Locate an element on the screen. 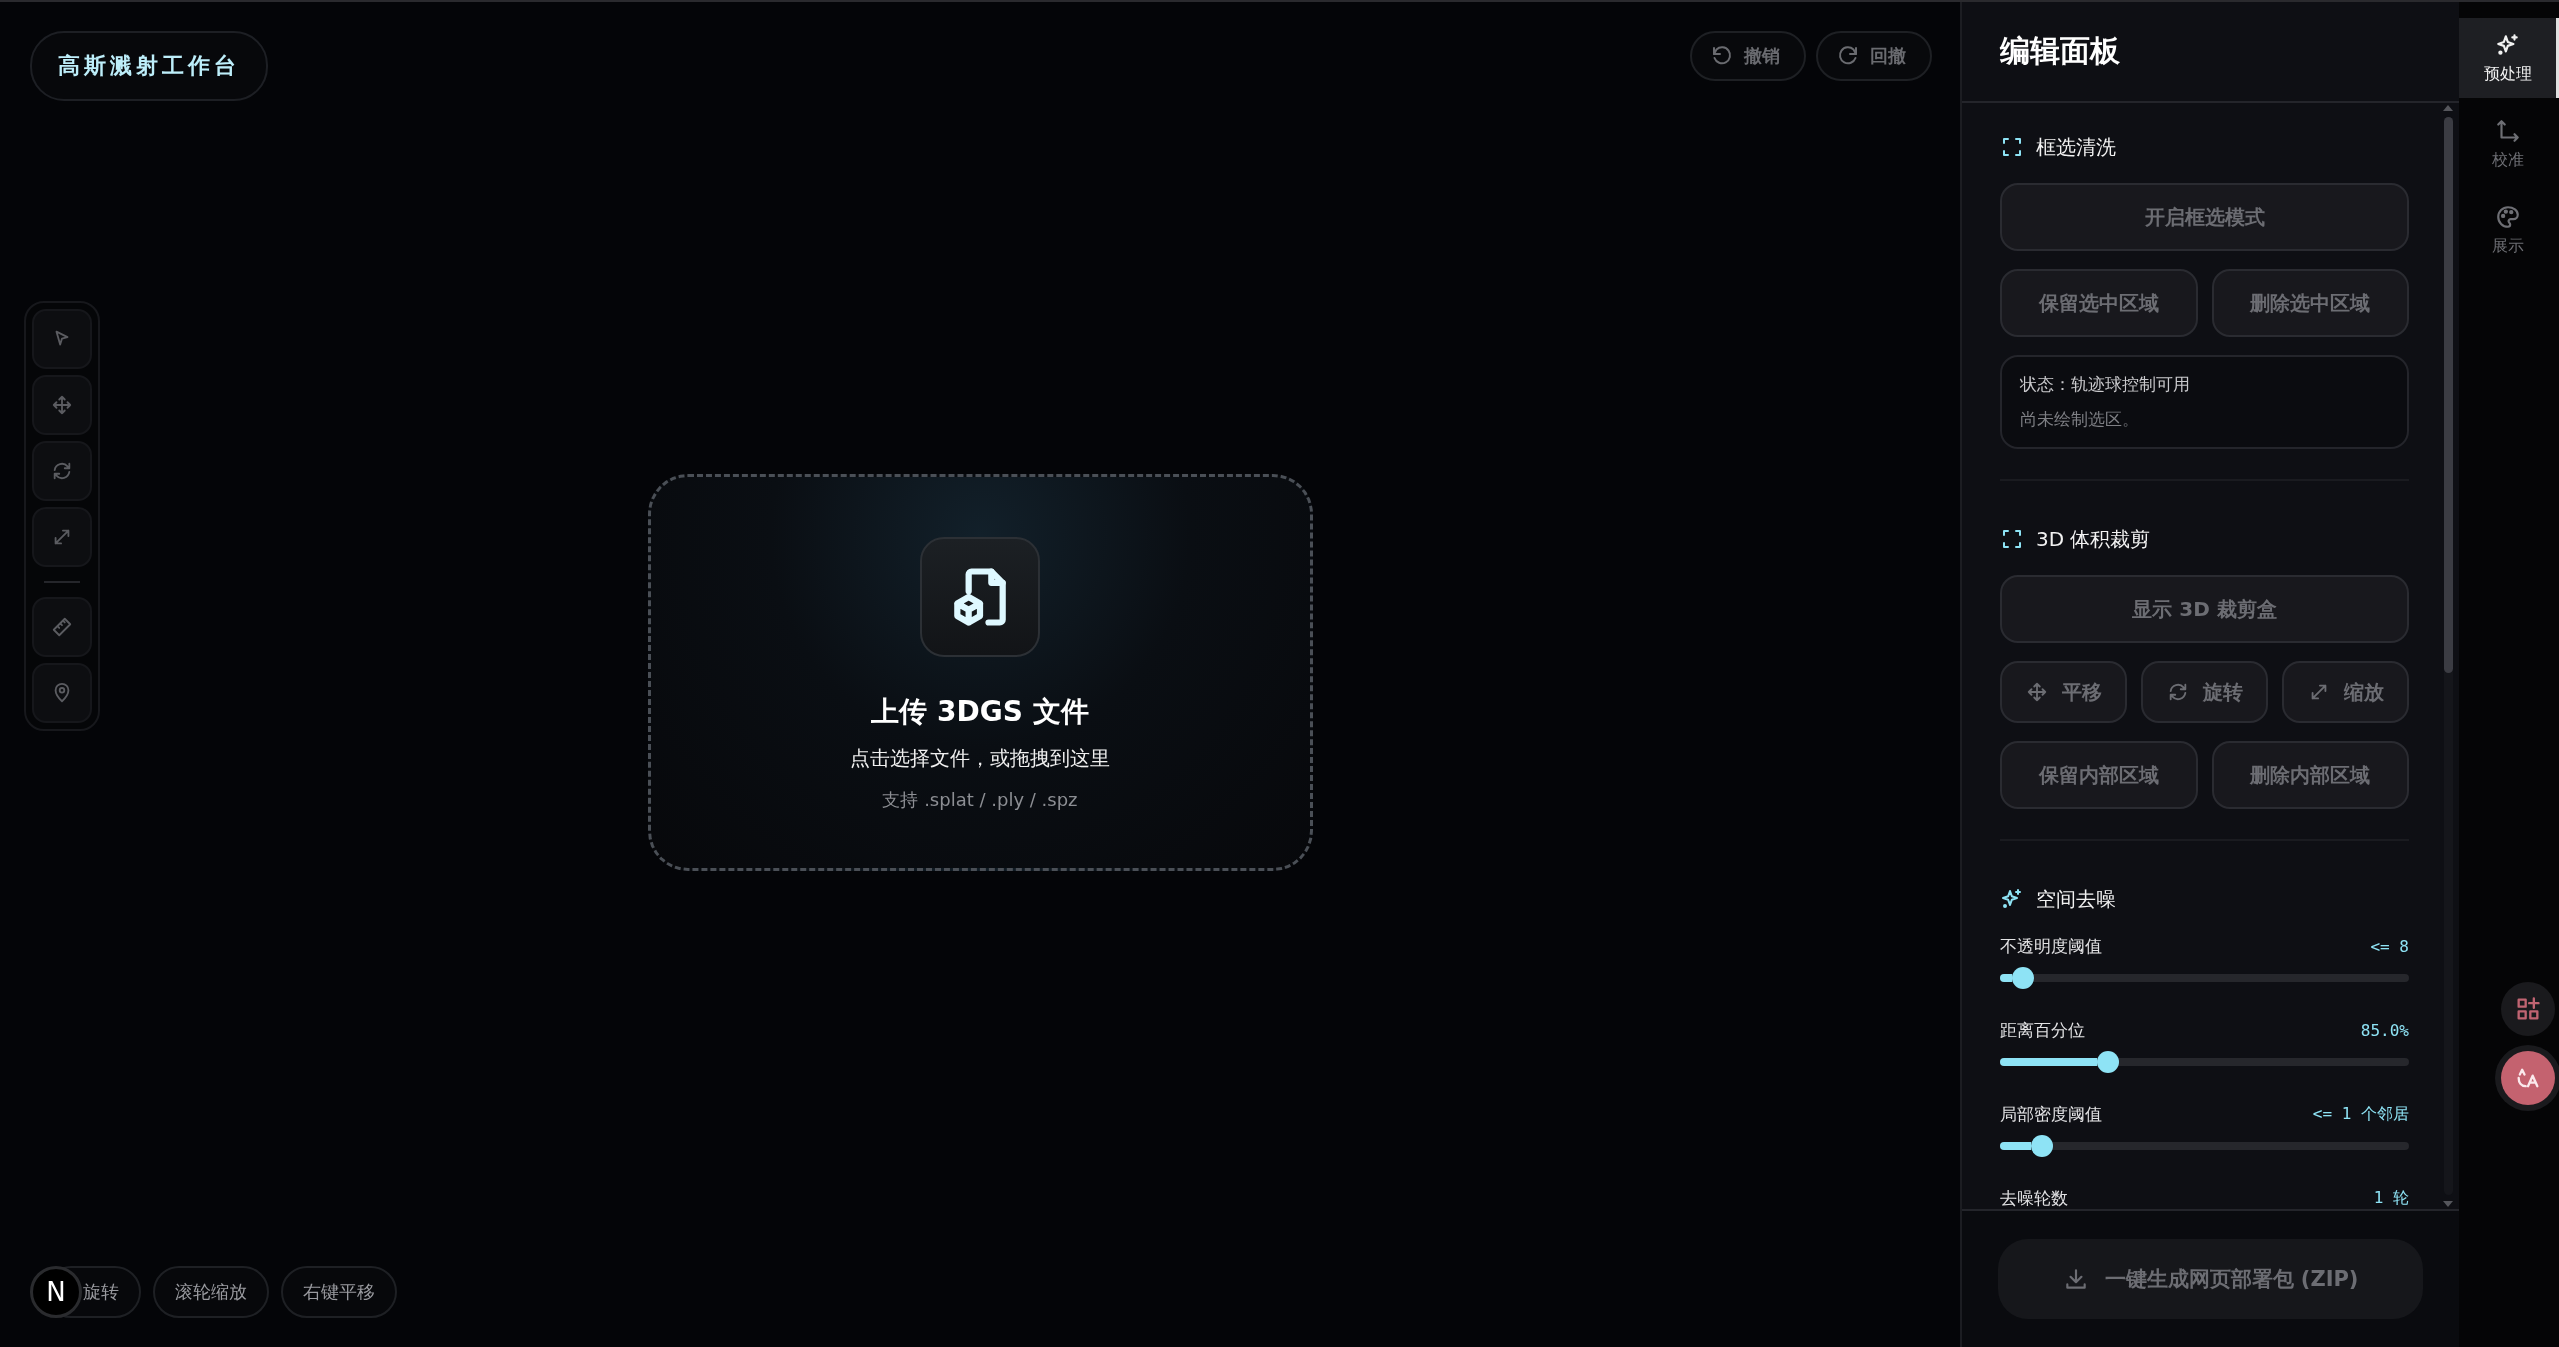  apps-button is located at coordinates (2528, 1009).